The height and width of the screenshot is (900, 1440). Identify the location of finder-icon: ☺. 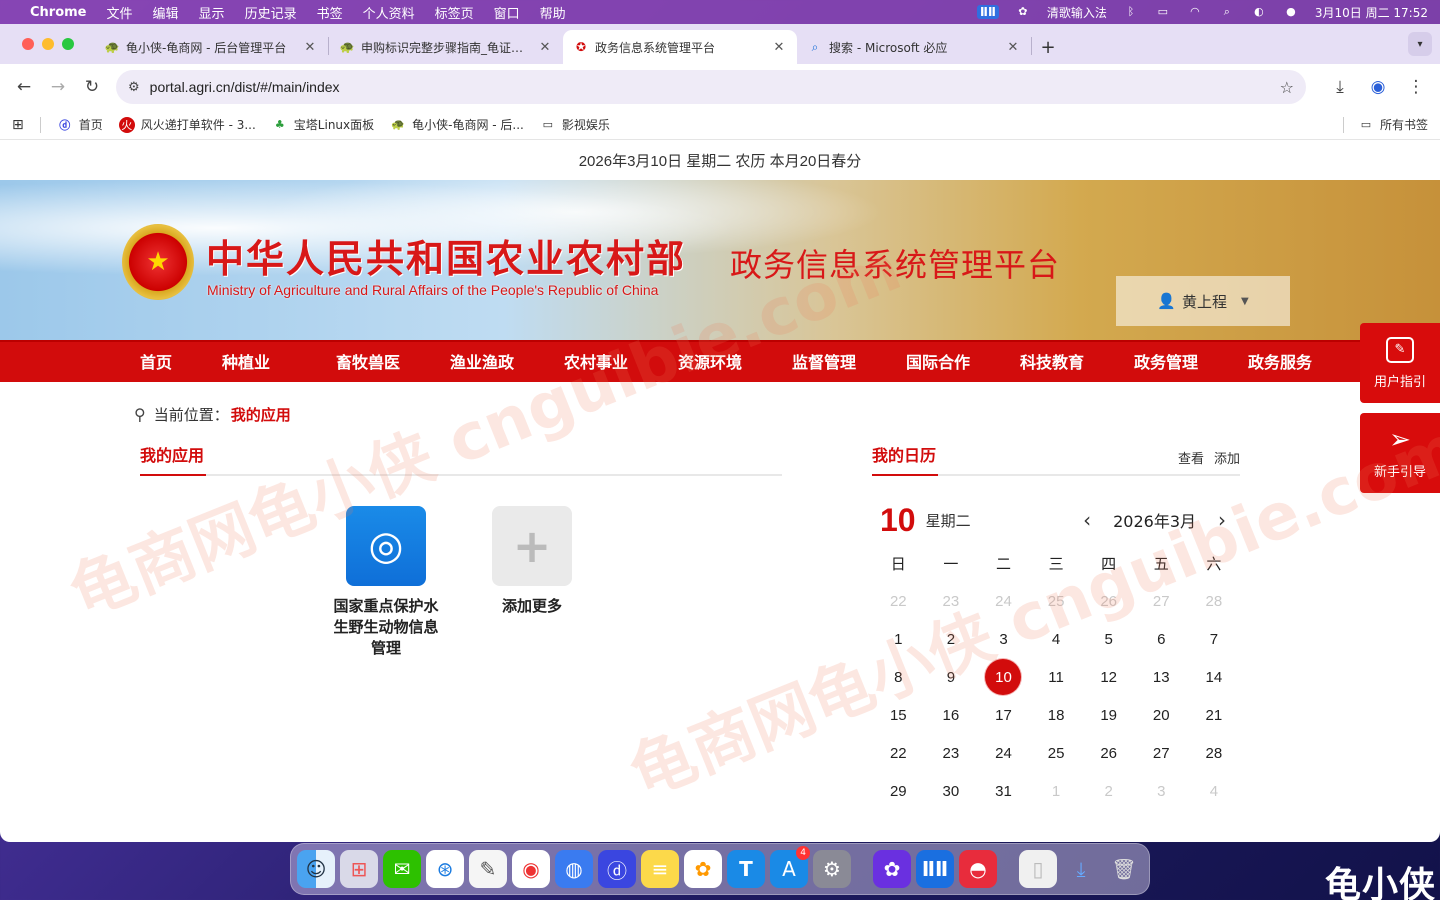
(316, 869).